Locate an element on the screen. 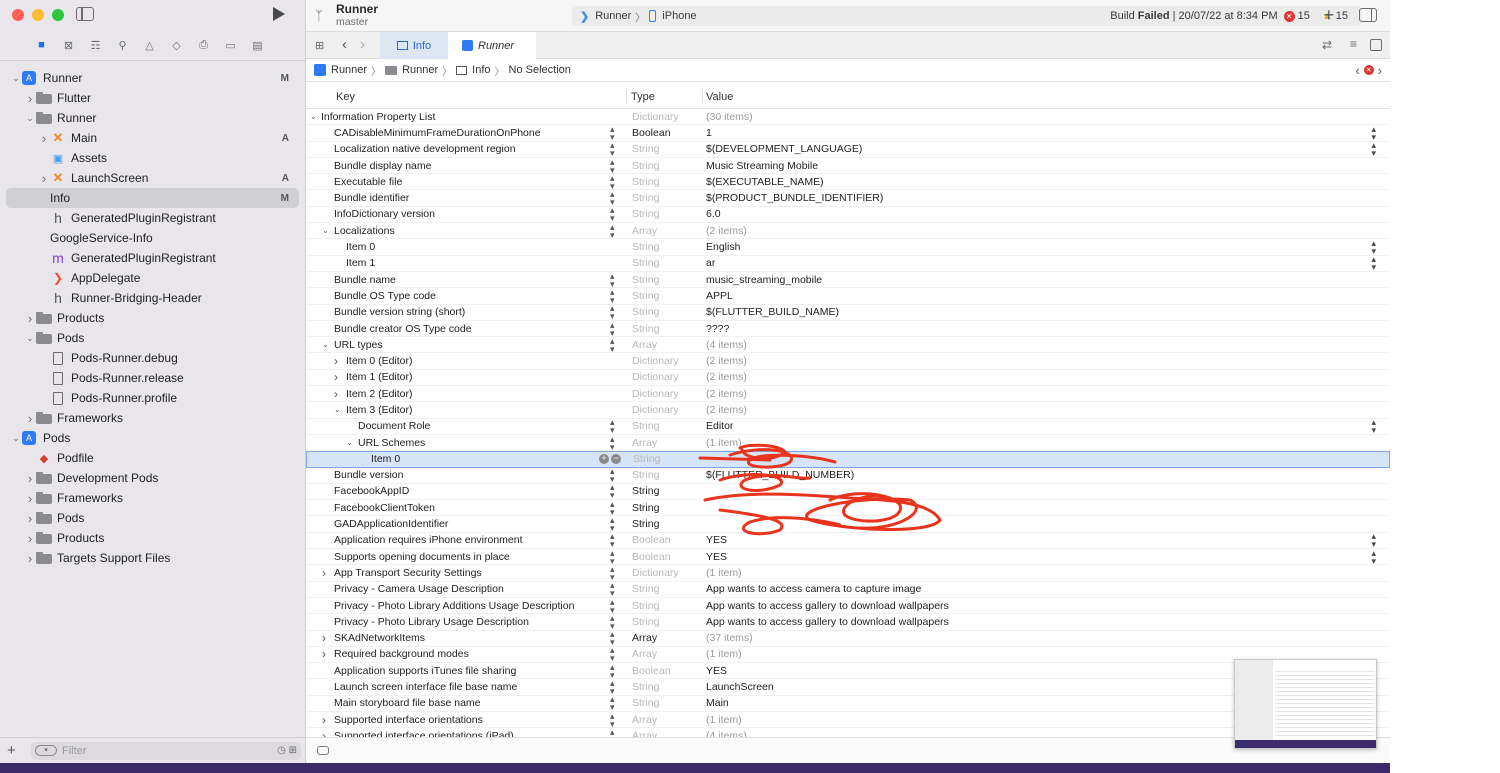 The height and width of the screenshot is (773, 1500). sidebar-item: ❯ AppDelegate is located at coordinates (152, 278).